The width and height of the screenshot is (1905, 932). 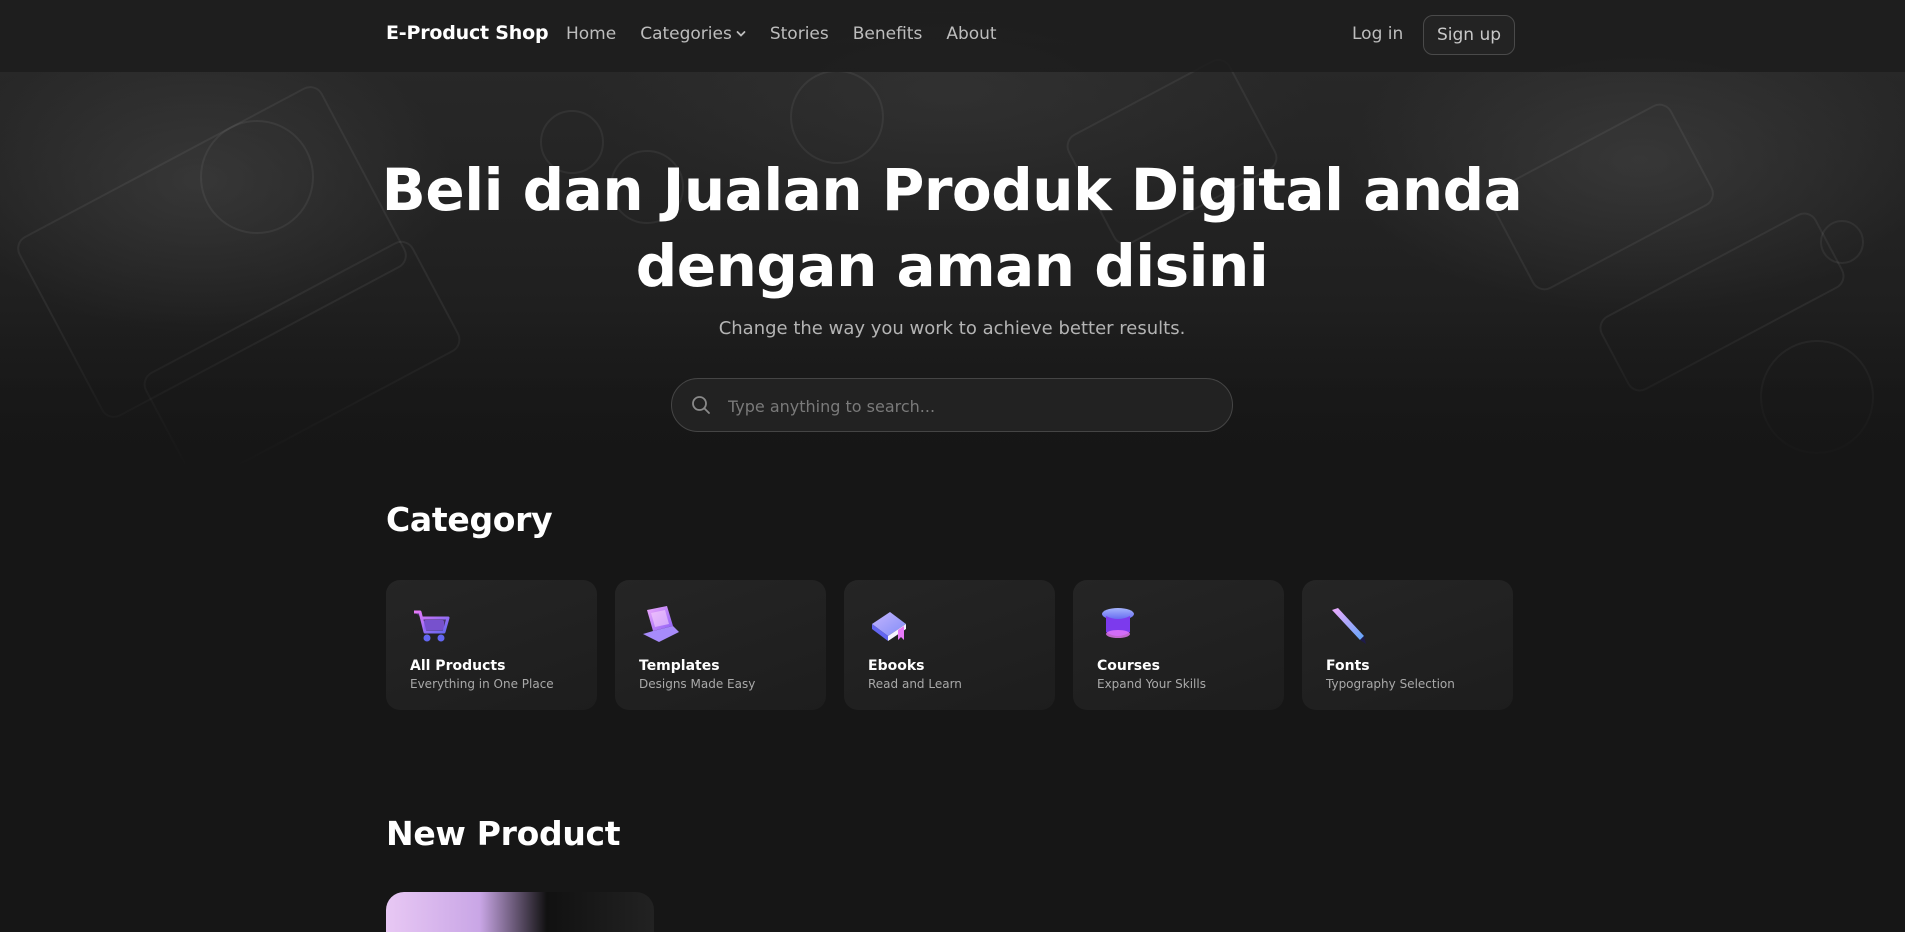 What do you see at coordinates (1390, 684) in the screenshot?
I see `card-subtitle: Typography Selection` at bounding box center [1390, 684].